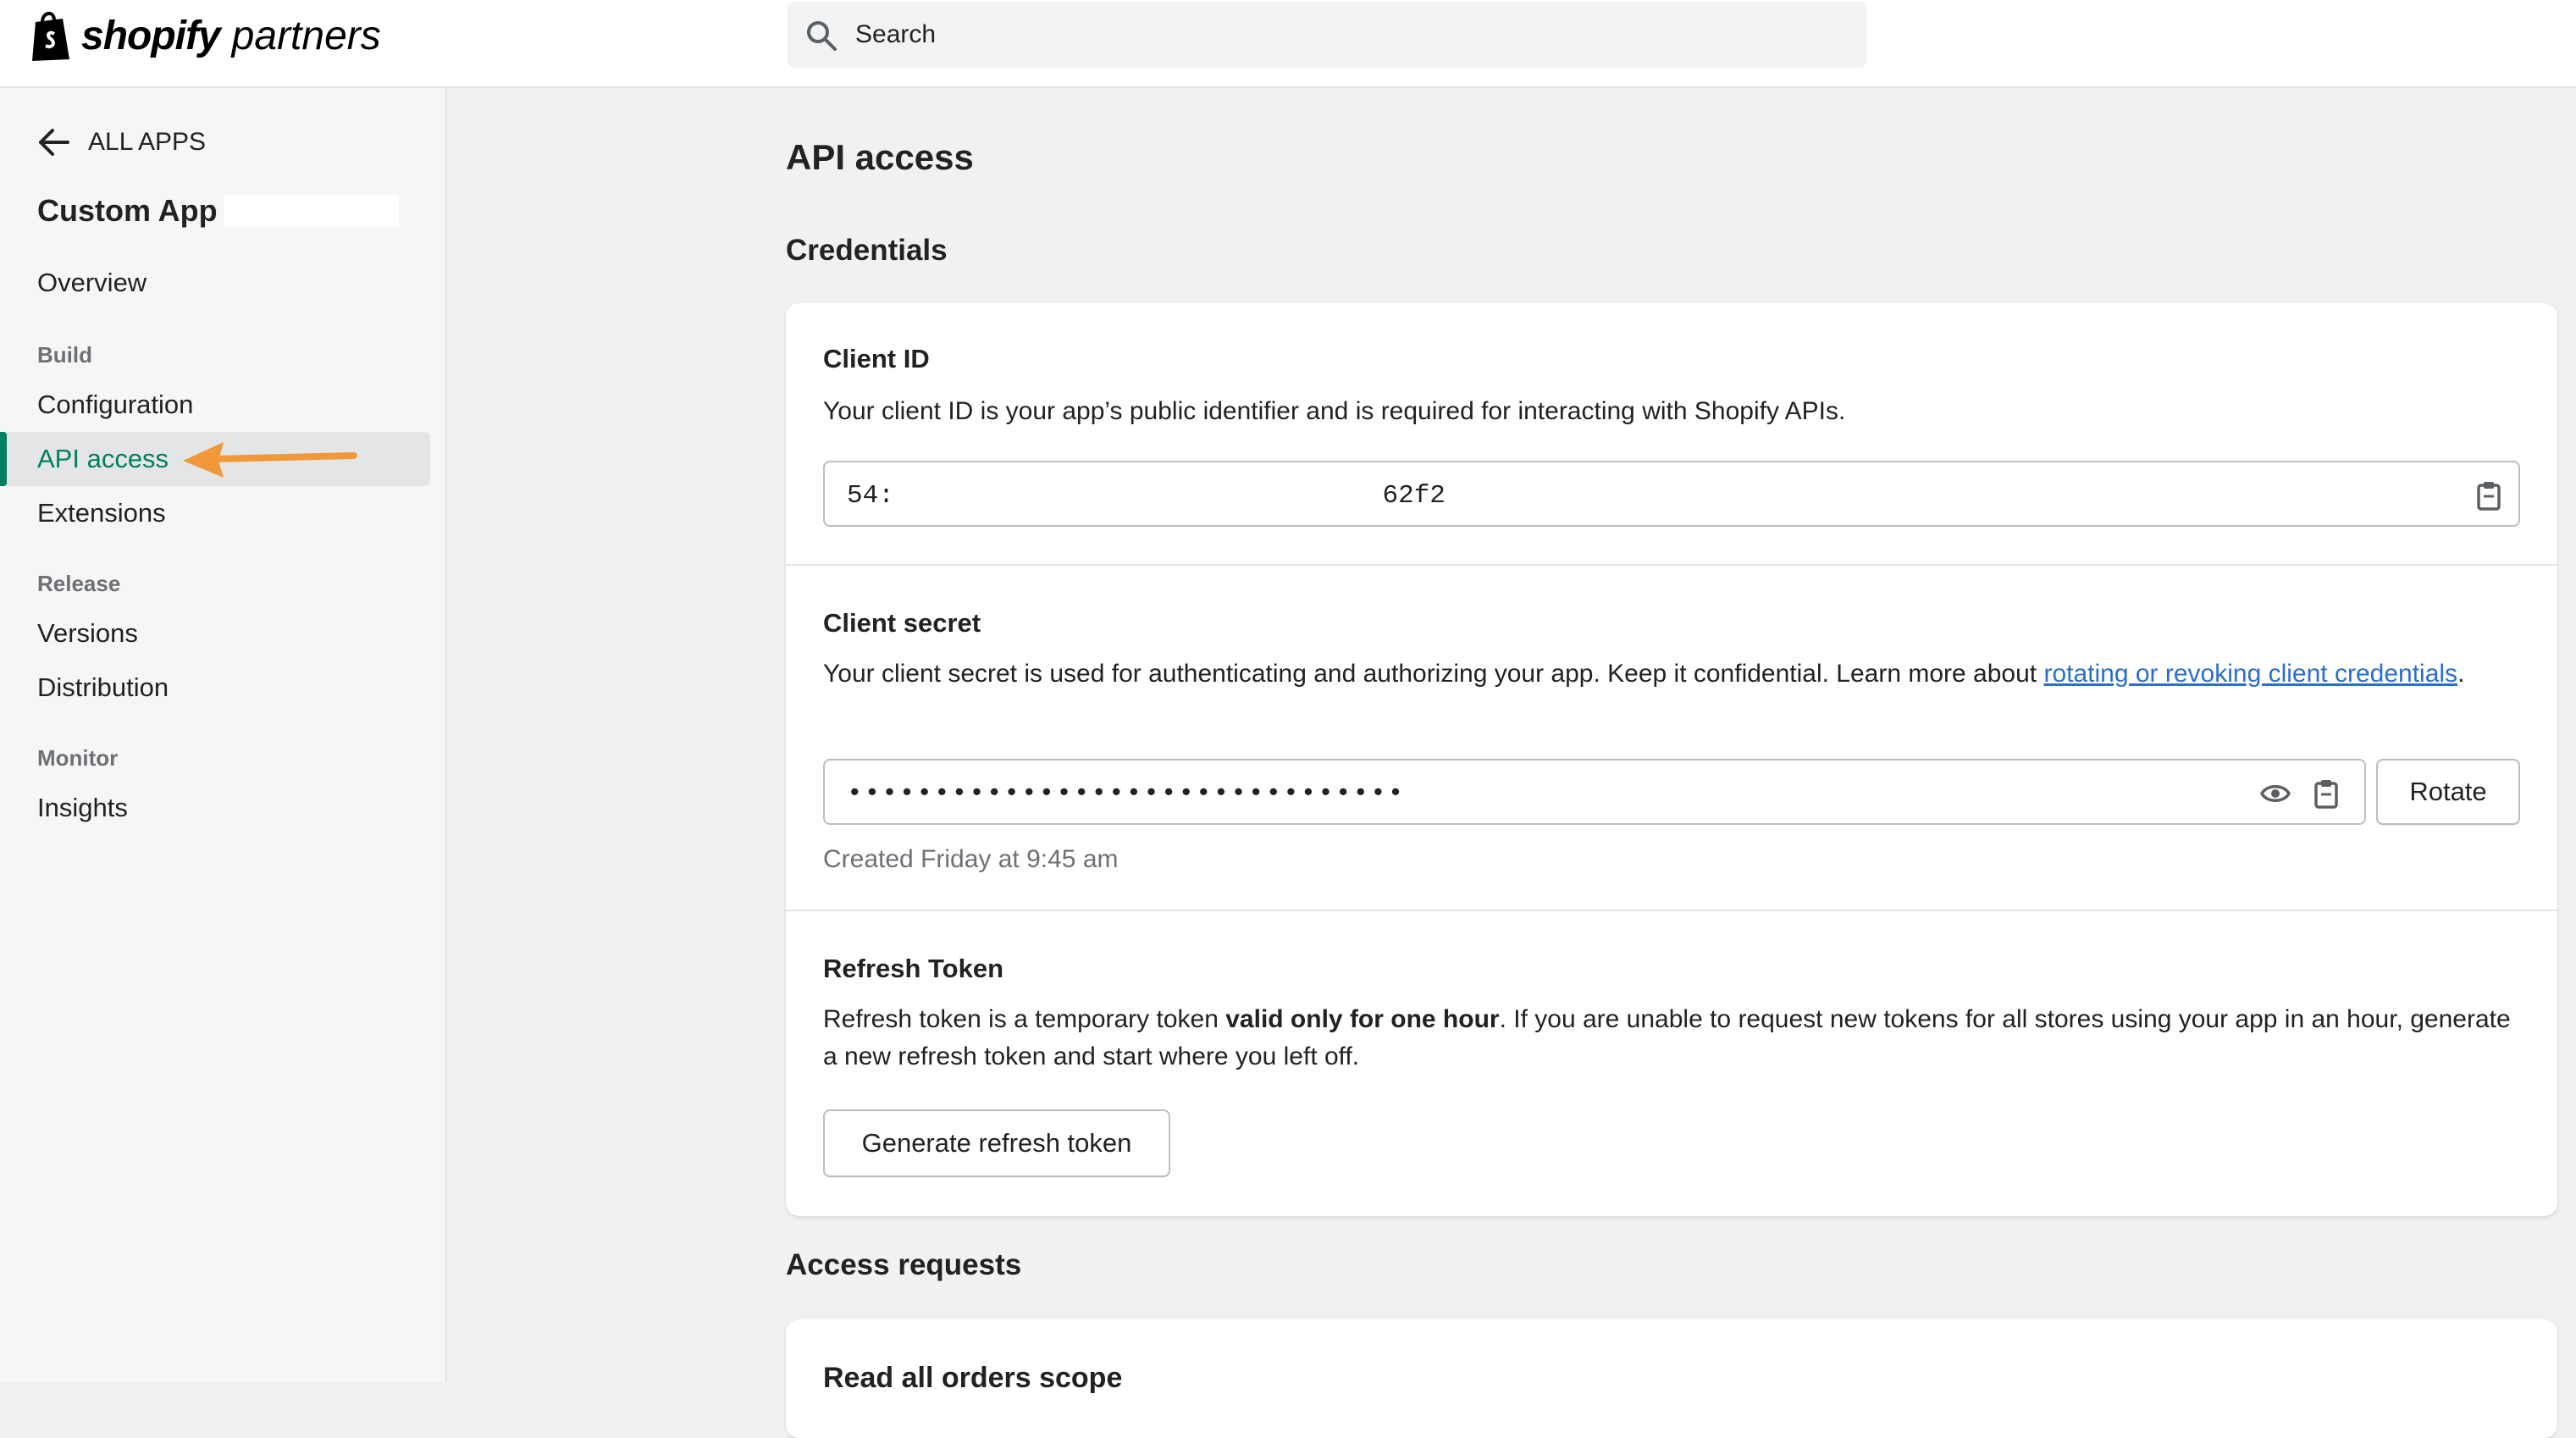 This screenshot has width=2576, height=1438. I want to click on generate-refresh-token-button: Generate refresh token, so click(996, 1143).